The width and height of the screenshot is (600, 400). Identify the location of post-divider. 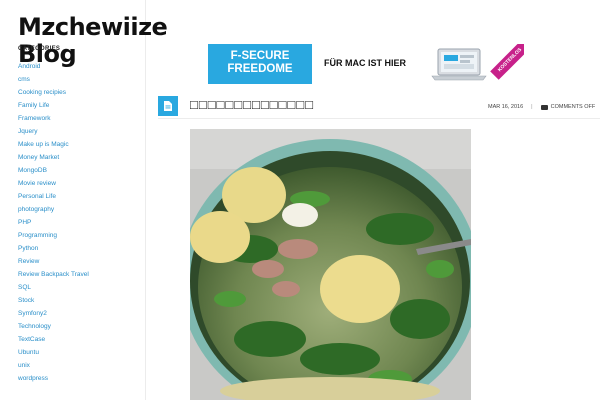
(379, 118).